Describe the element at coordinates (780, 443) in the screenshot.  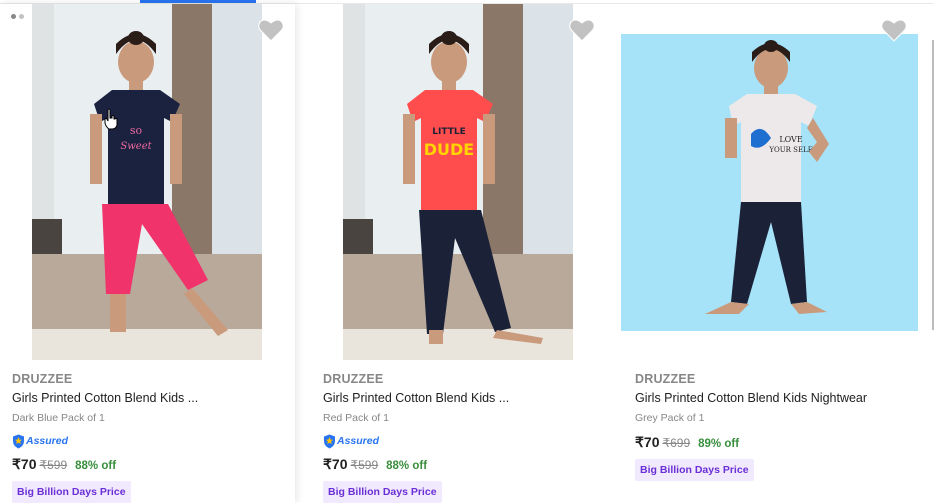
I see `price-row: ₹70 ₹699 89% off` at that location.